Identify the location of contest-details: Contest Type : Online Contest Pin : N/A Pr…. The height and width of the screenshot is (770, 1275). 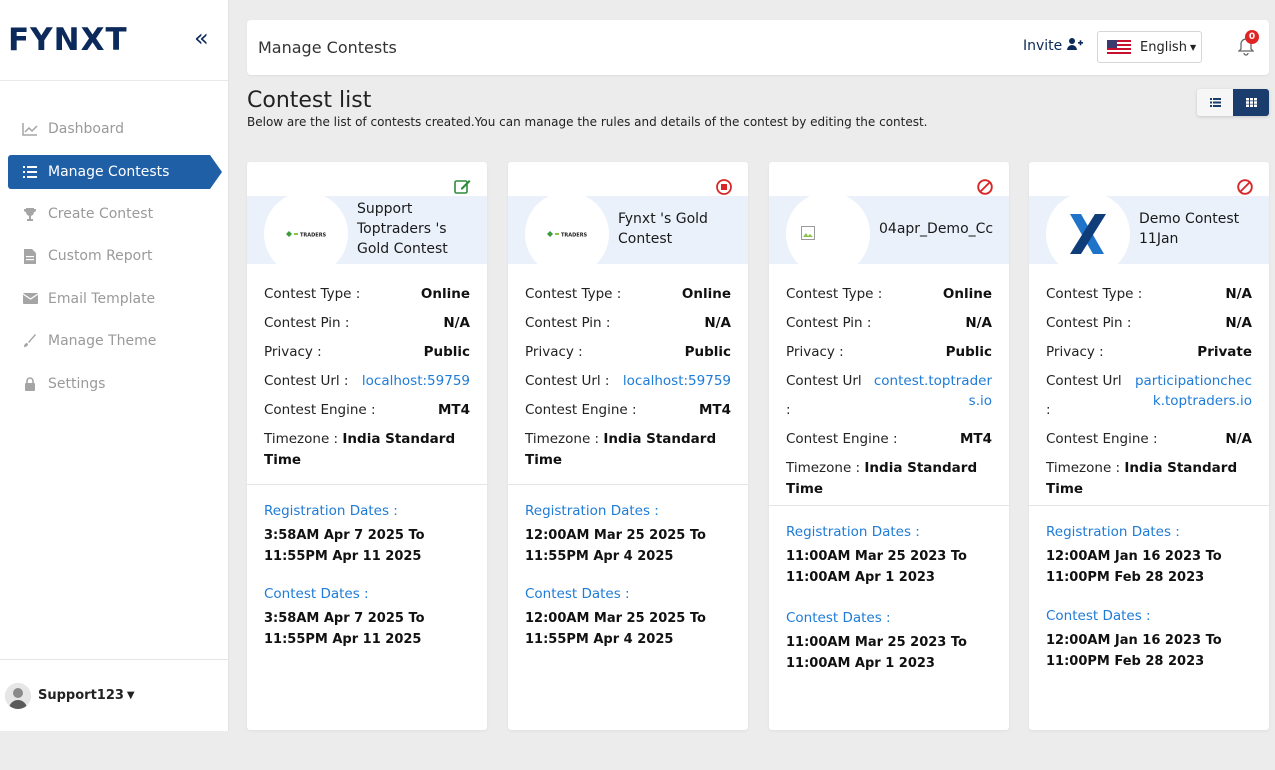
(628, 375).